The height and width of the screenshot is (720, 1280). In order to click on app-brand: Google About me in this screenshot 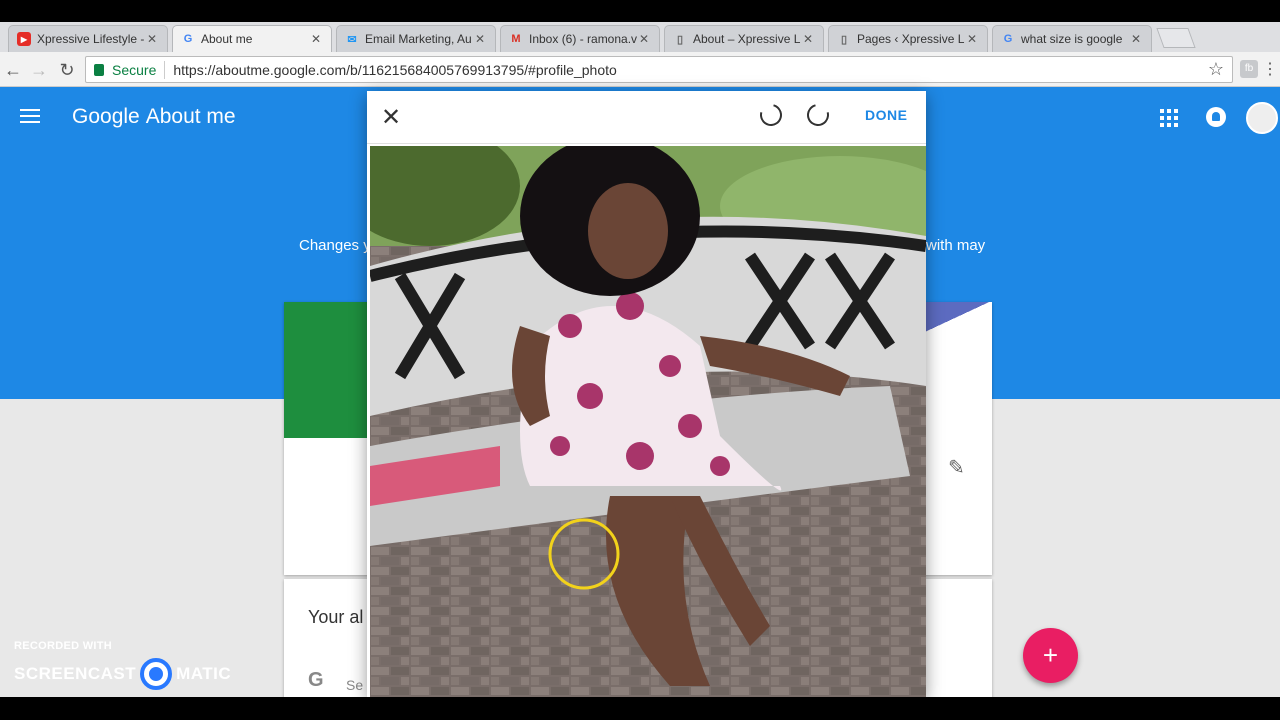, I will do `click(154, 117)`.